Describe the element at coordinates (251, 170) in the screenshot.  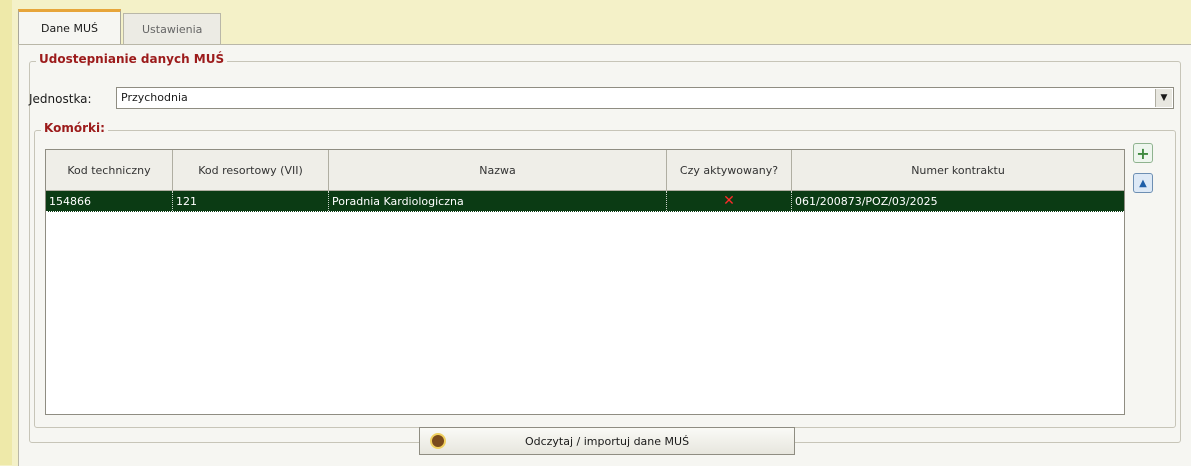
I see `column-header-kod-resortowy: Kod resortowy (VII)` at that location.